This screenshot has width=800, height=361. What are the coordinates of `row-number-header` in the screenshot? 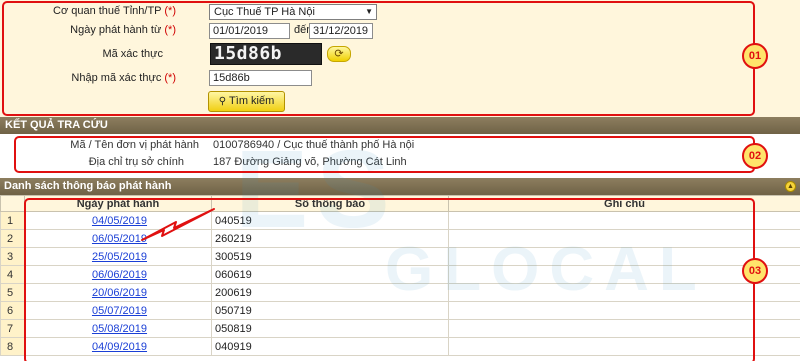 It's located at (12, 203).